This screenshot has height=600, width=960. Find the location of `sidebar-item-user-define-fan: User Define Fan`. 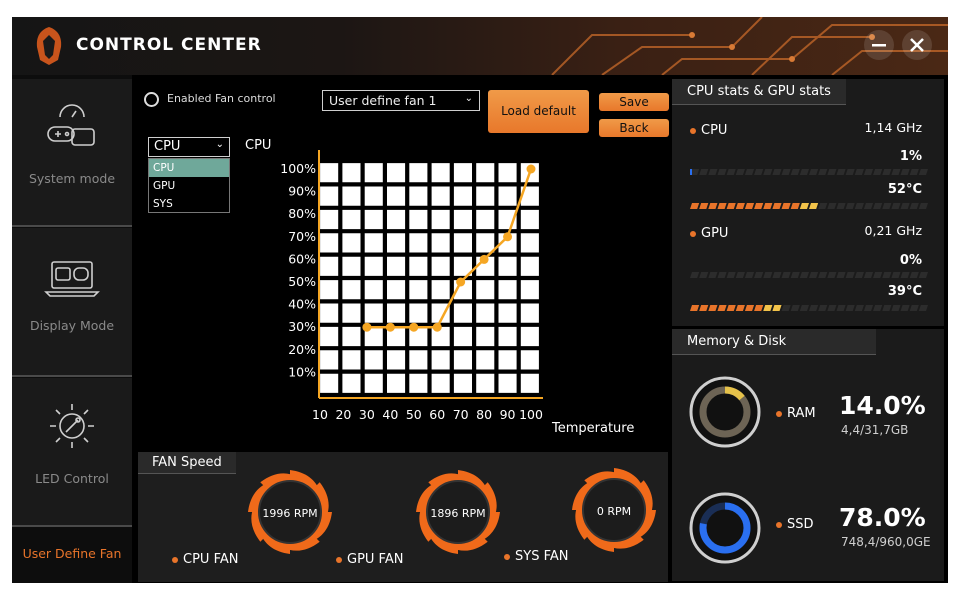

sidebar-item-user-define-fan: User Define Fan is located at coordinates (72, 555).